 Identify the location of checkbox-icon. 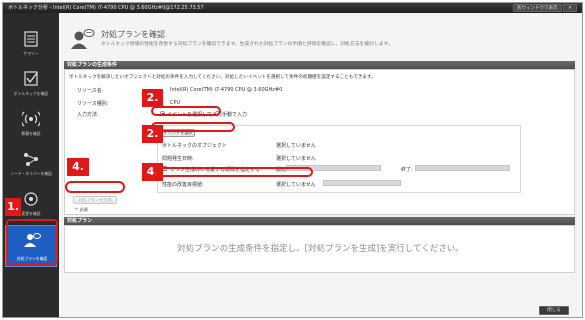
(31, 78).